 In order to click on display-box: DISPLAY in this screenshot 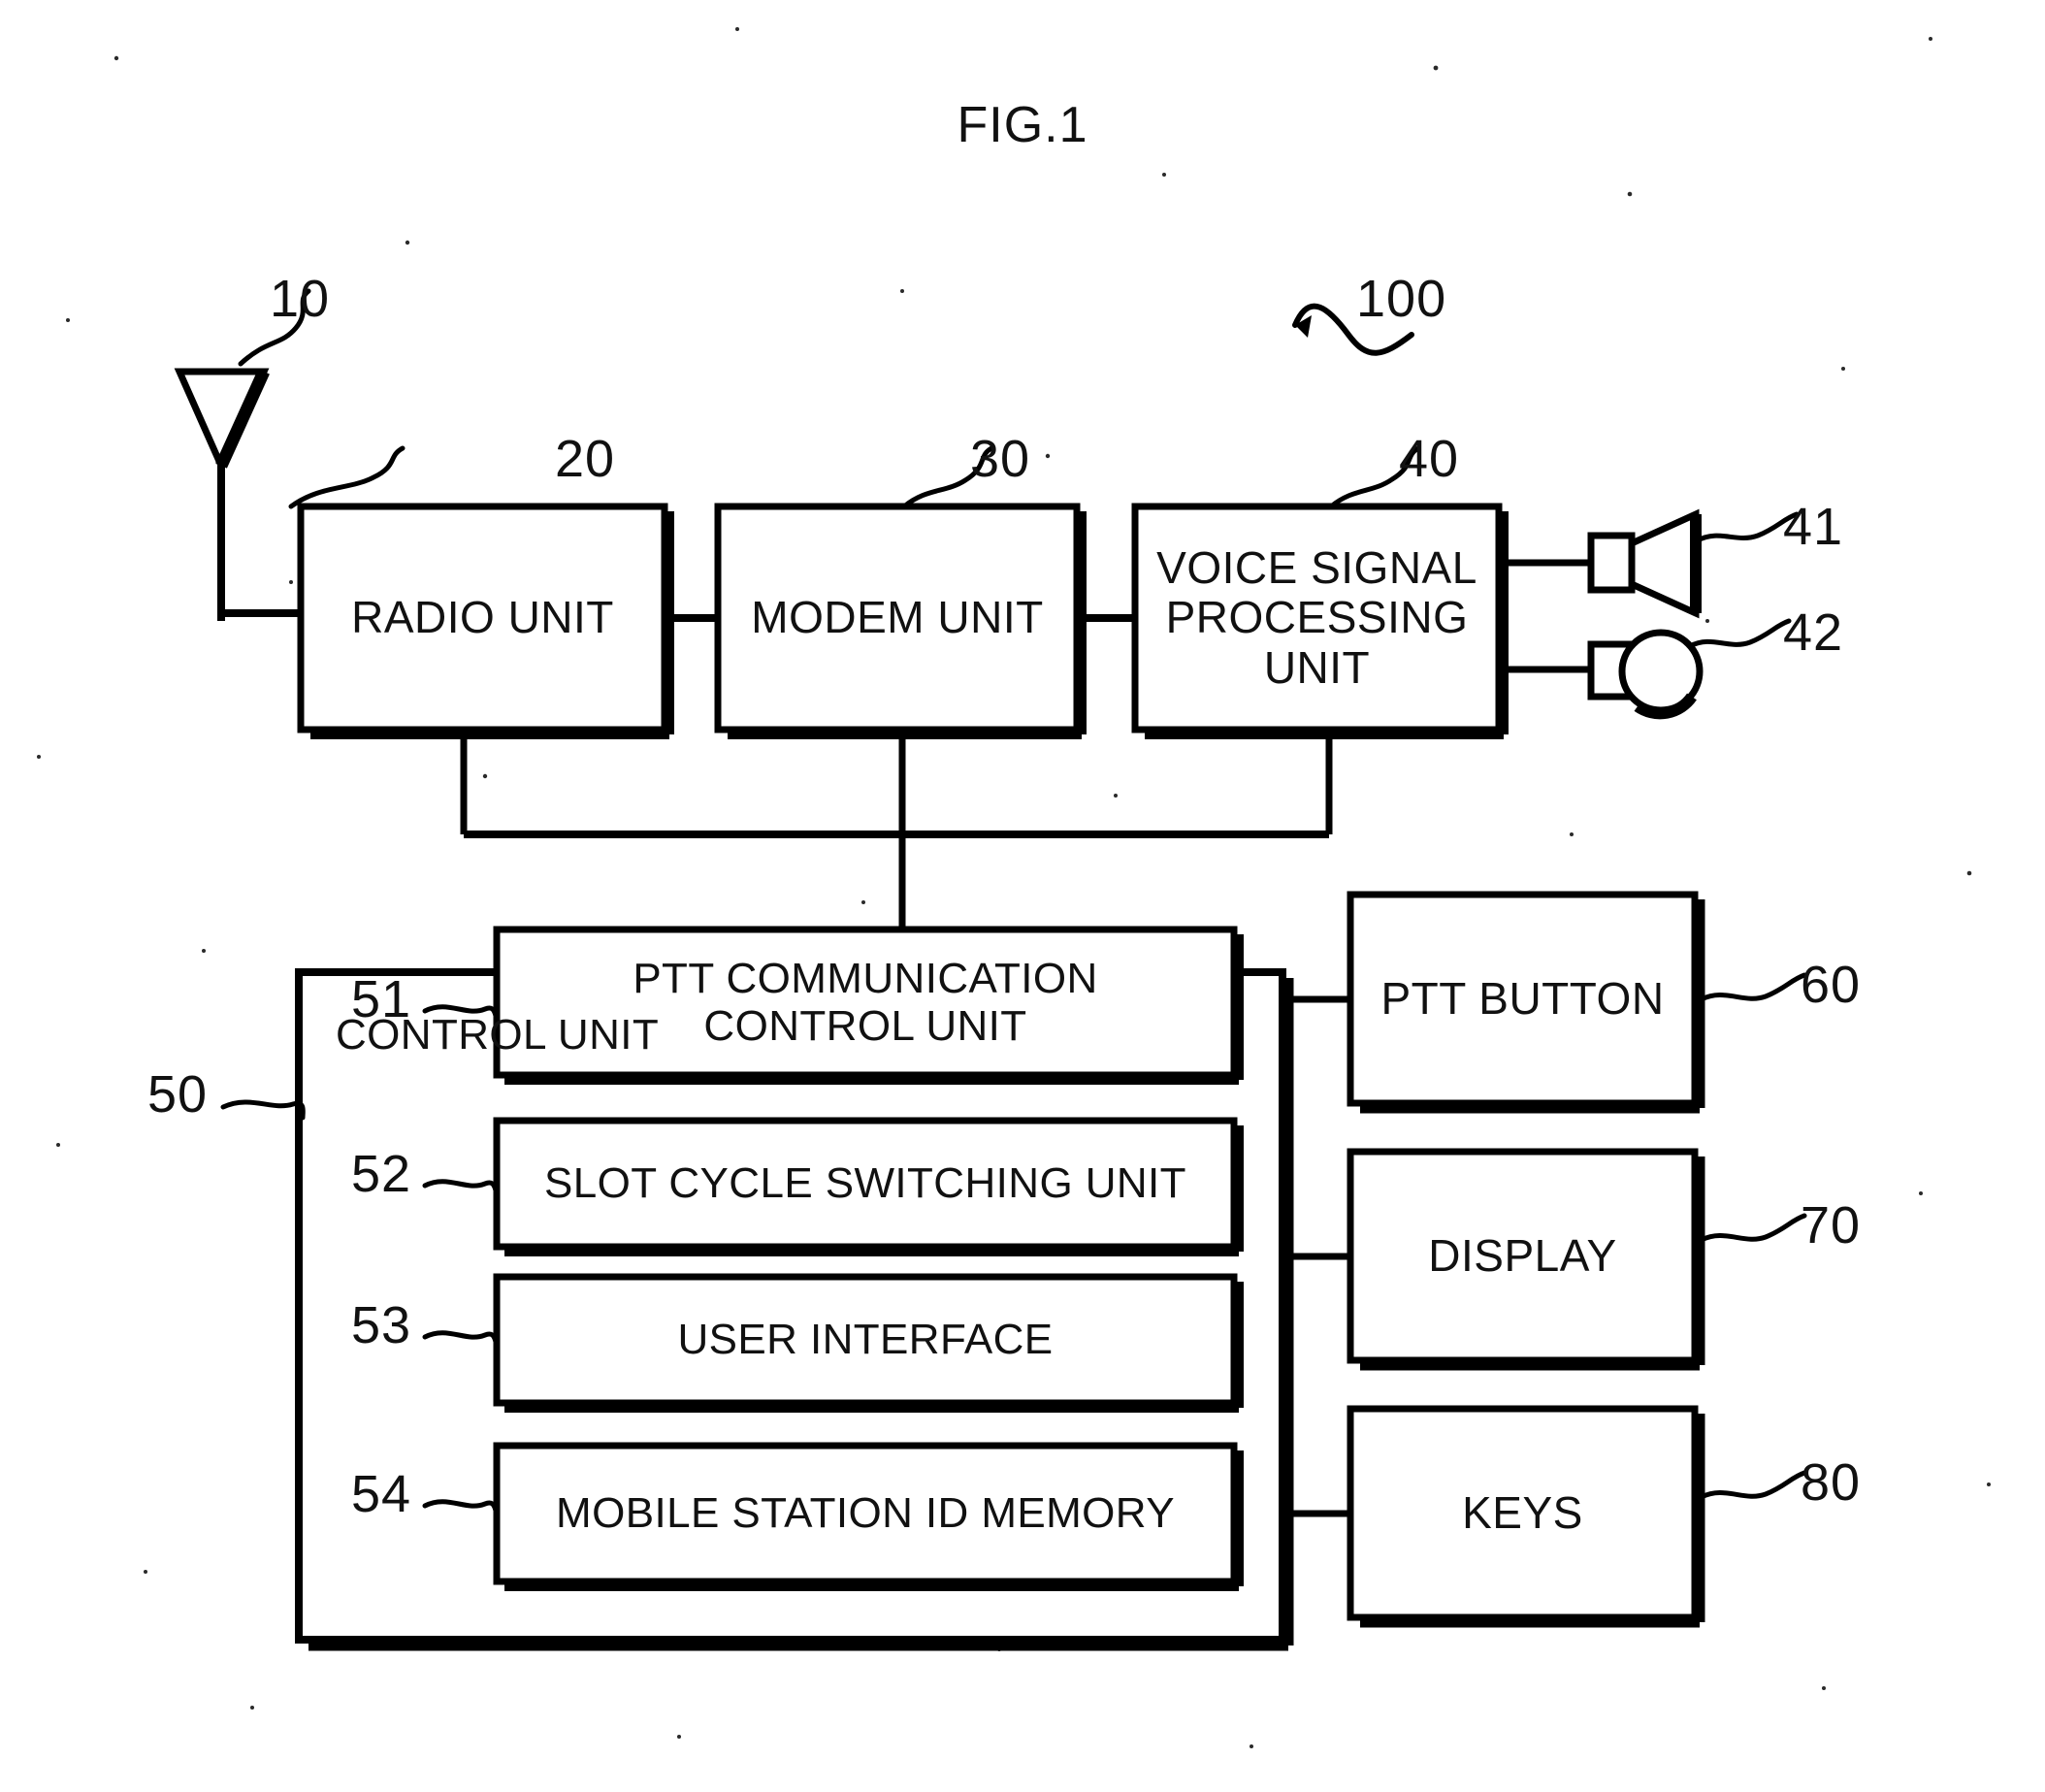, I will do `click(1522, 1256)`.